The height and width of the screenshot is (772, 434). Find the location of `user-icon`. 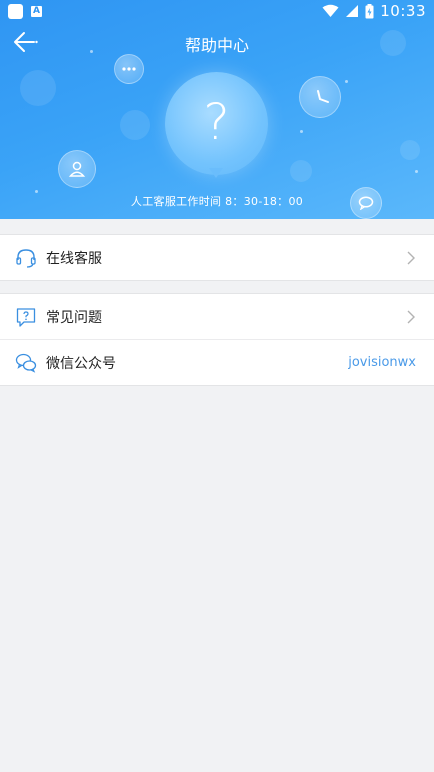

user-icon is located at coordinates (77, 169).